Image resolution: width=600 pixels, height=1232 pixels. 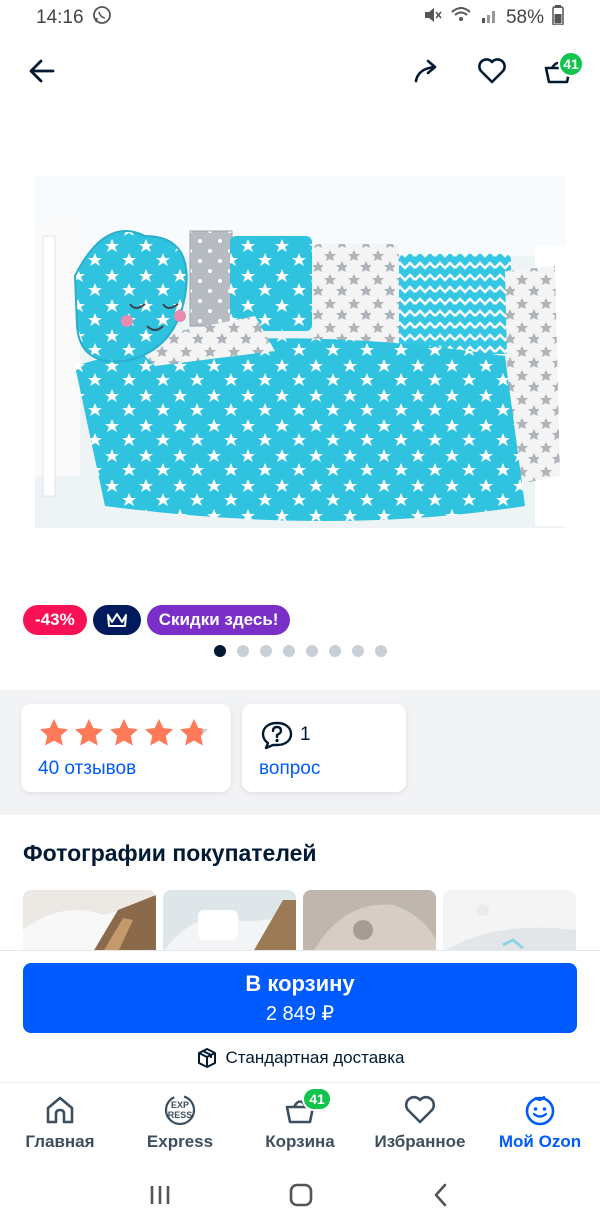 I want to click on rating-stars, so click(x=124, y=733).